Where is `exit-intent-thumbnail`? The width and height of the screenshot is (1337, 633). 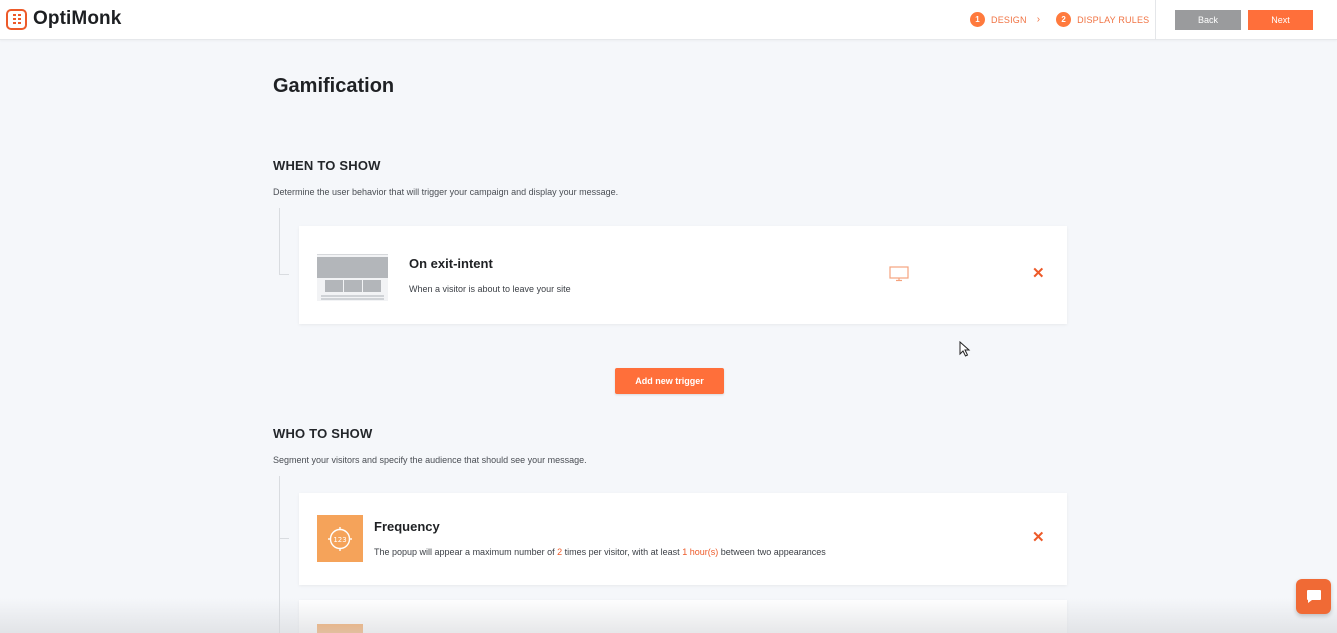
exit-intent-thumbnail is located at coordinates (352, 274).